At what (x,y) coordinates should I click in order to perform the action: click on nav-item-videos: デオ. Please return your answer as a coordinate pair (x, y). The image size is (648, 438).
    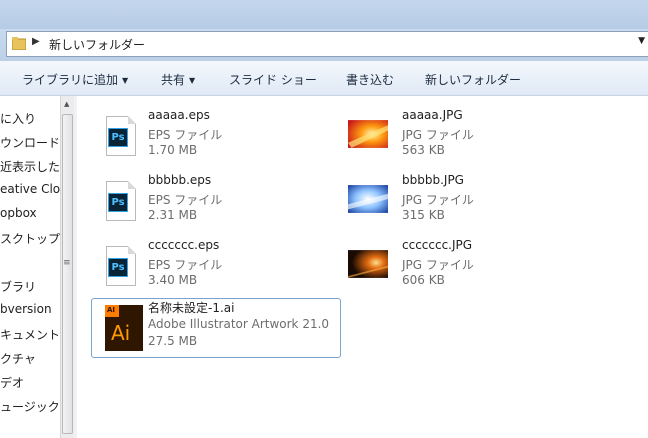
    Looking at the image, I should click on (12, 382).